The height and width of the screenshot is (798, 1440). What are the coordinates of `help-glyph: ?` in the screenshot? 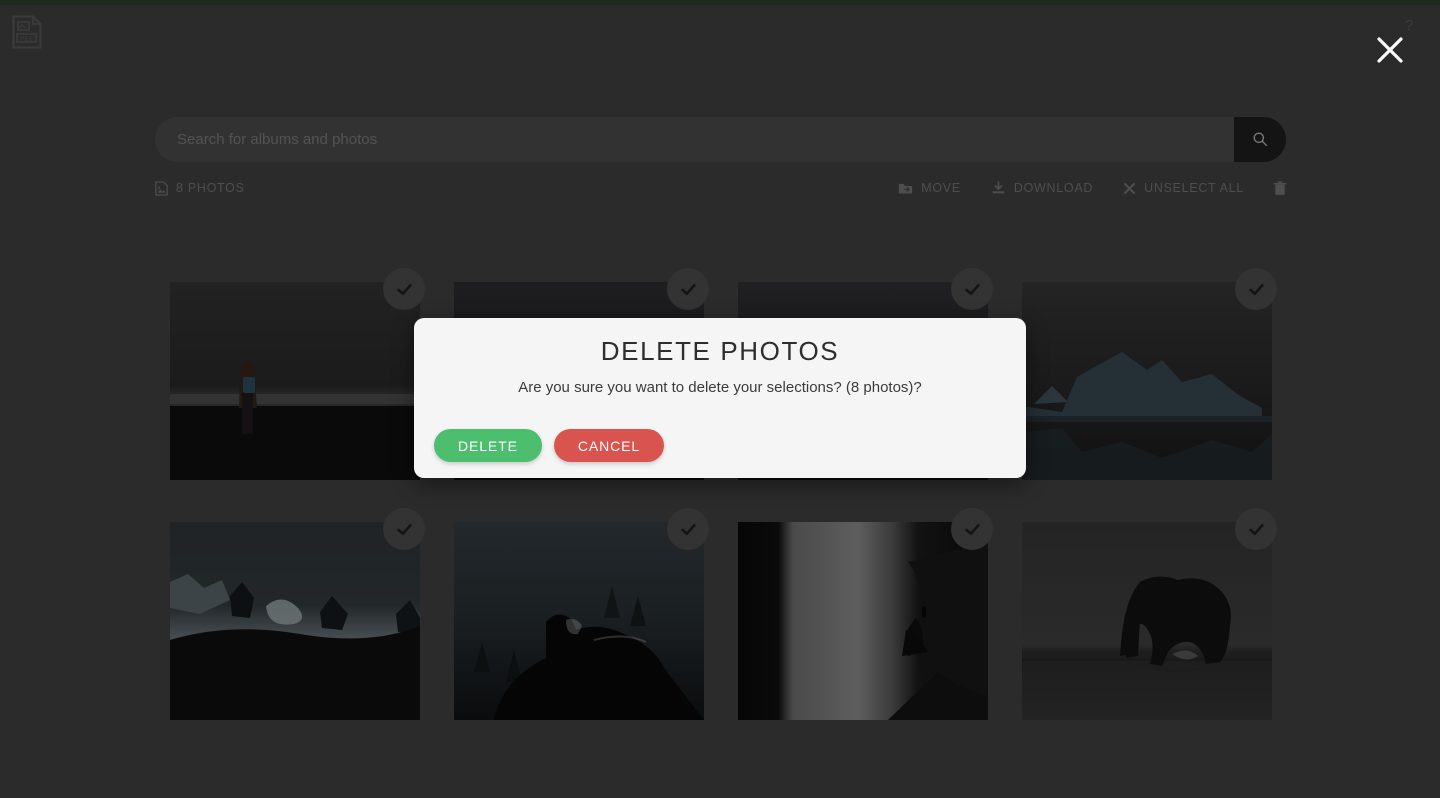 It's located at (1409, 25).